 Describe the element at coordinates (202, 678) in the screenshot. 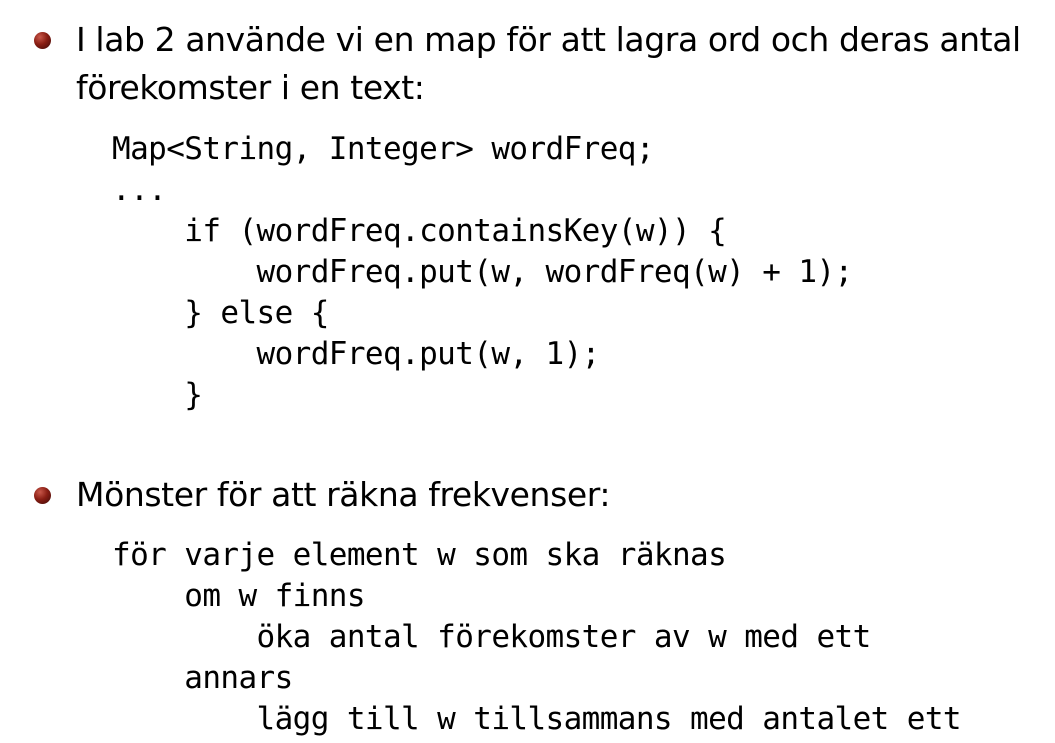

I see `code-line: annars` at that location.